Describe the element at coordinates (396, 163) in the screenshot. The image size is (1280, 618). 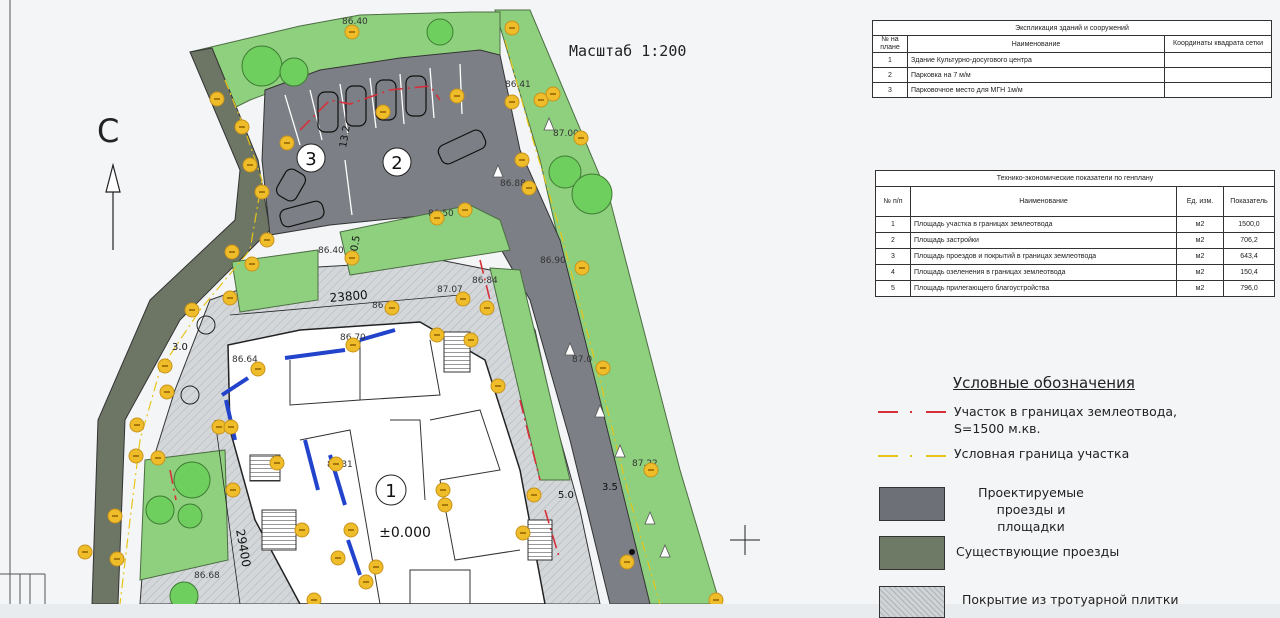
I see `position-2-label: 2` at that location.